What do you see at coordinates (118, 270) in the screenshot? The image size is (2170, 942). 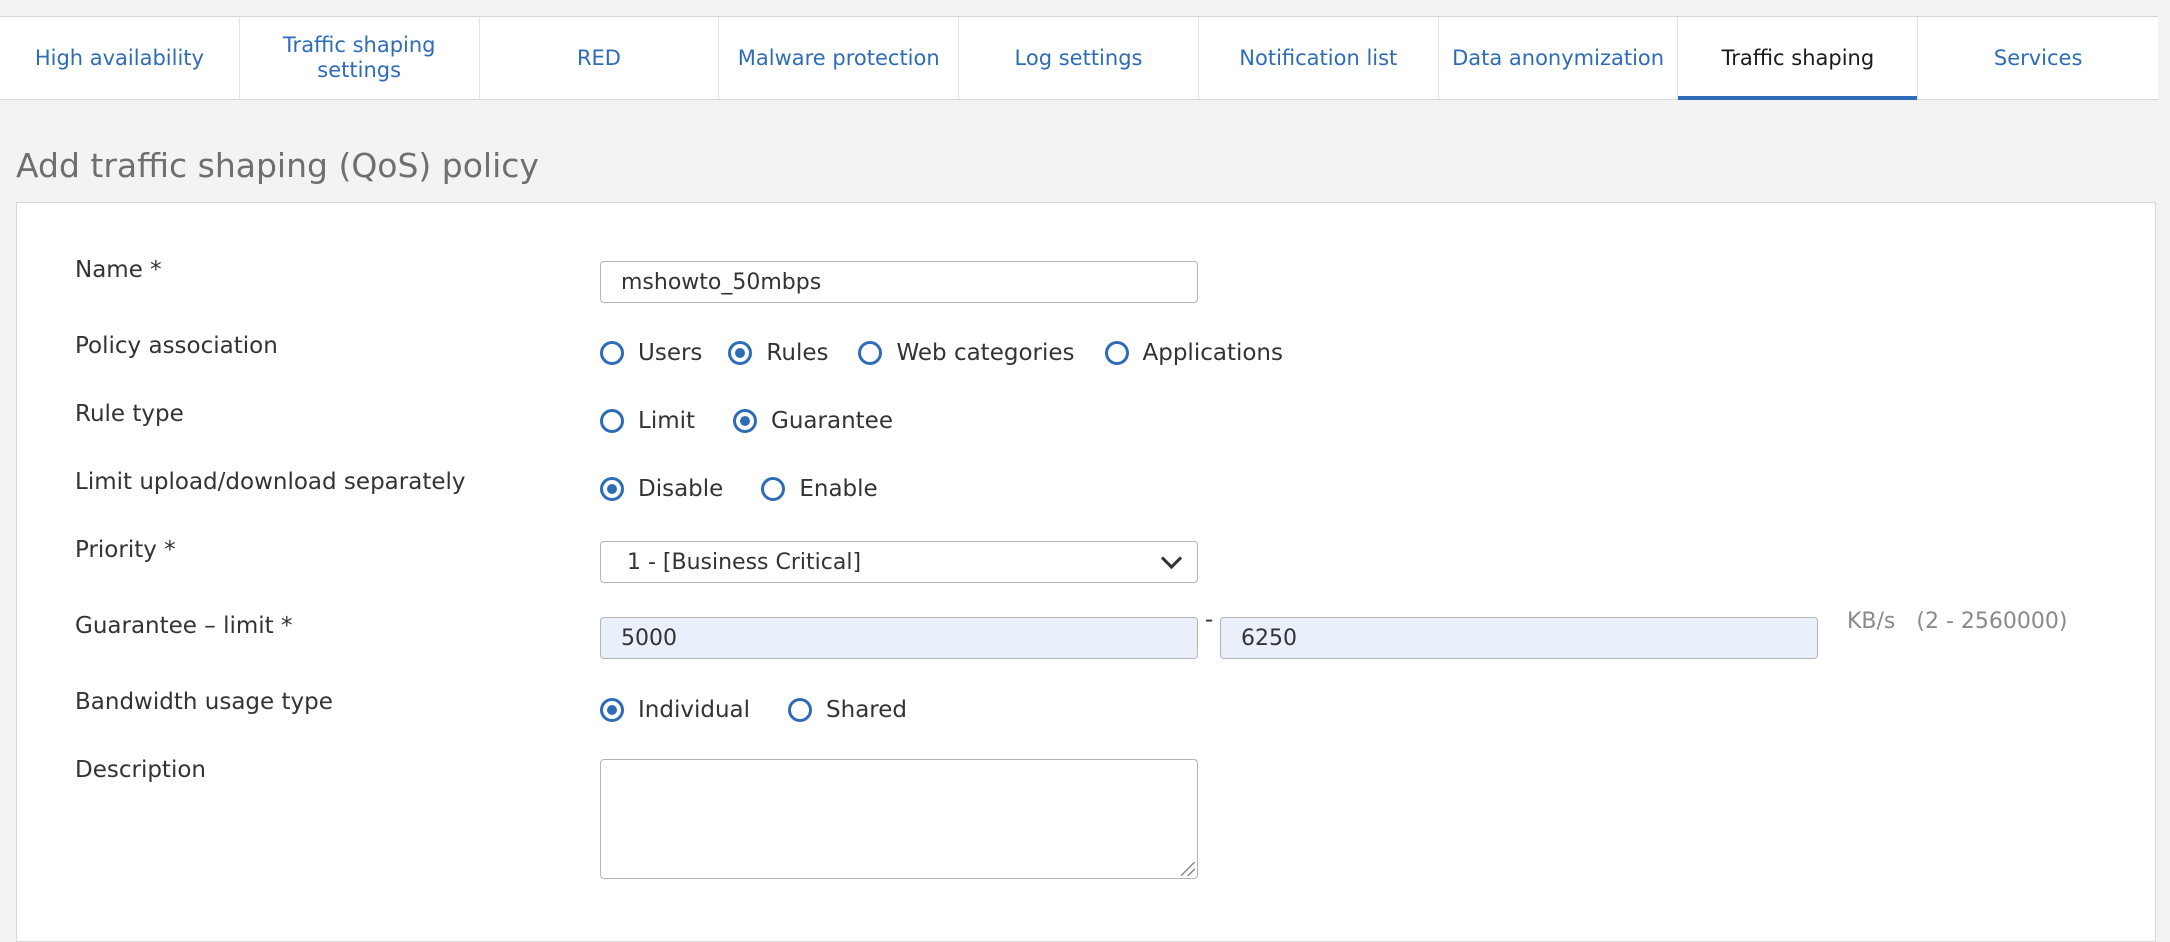 I see `name-label: Name *` at bounding box center [118, 270].